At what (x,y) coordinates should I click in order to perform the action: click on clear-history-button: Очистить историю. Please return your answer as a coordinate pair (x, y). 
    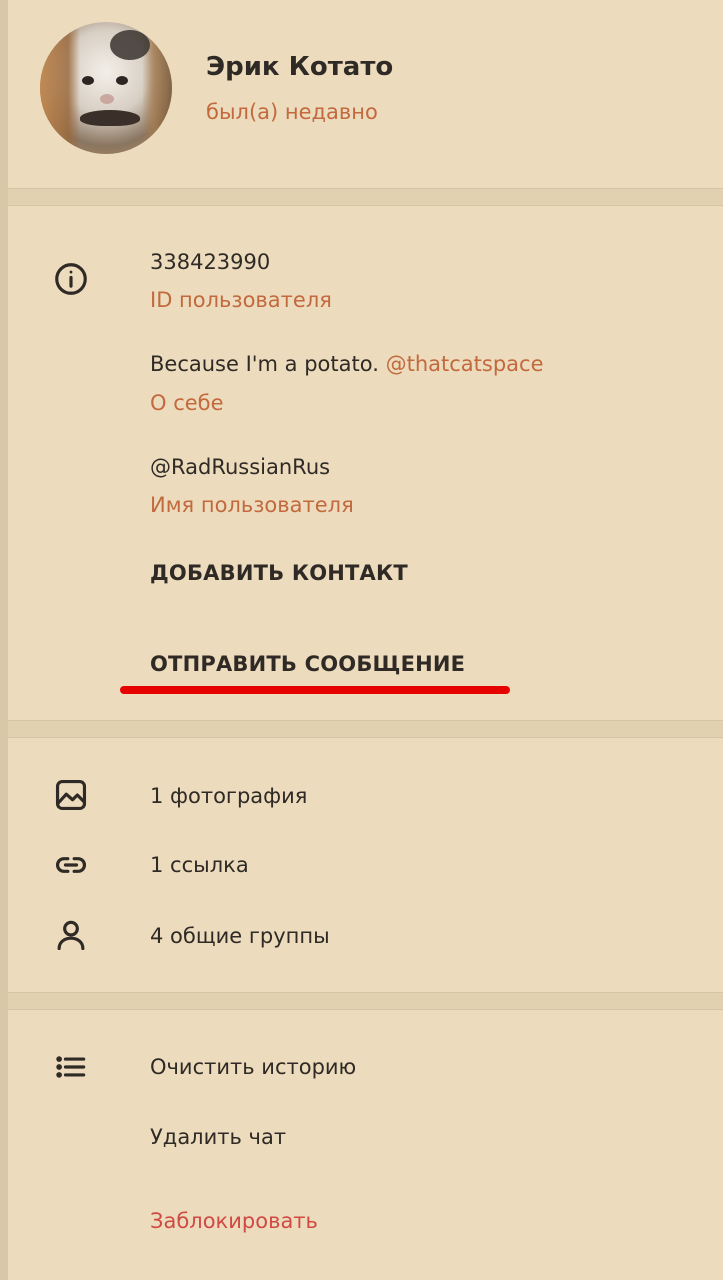
    Looking at the image, I should click on (253, 1067).